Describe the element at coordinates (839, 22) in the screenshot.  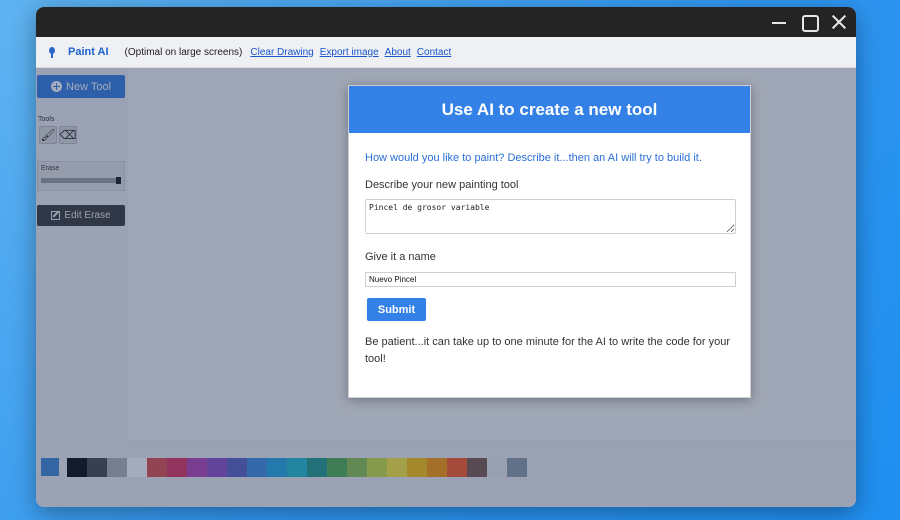
I see `close-icon` at that location.